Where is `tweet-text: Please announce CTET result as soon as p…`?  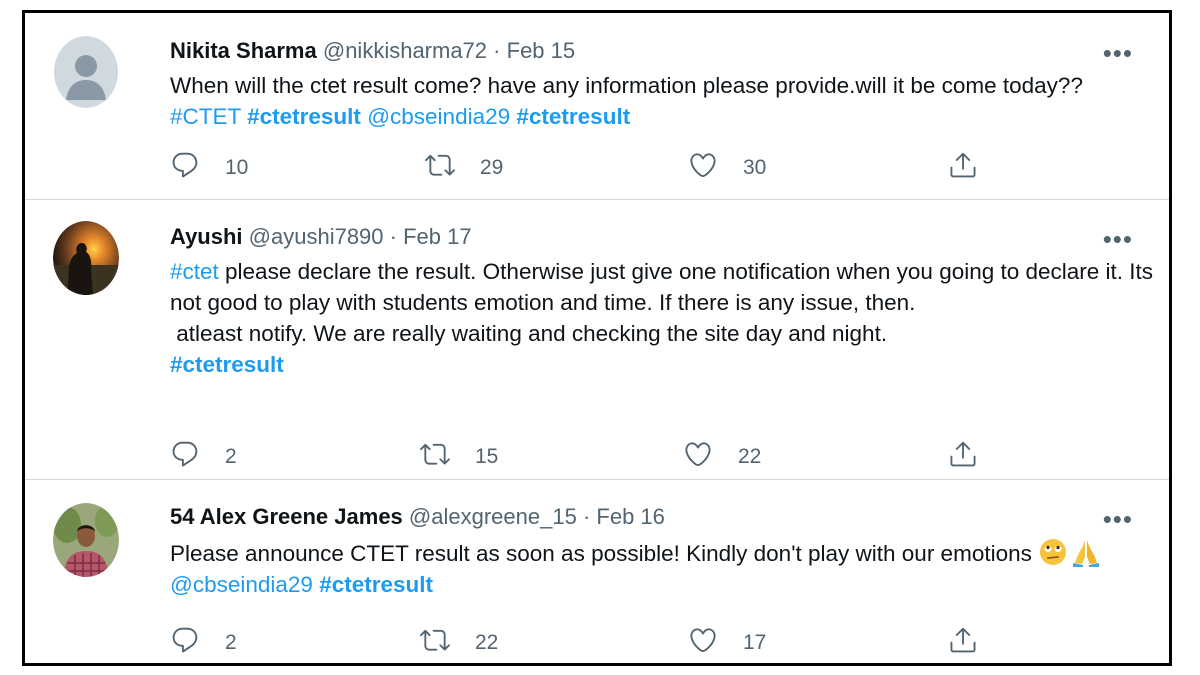
tweet-text: Please announce CTET result as soon as p… is located at coordinates (665, 568).